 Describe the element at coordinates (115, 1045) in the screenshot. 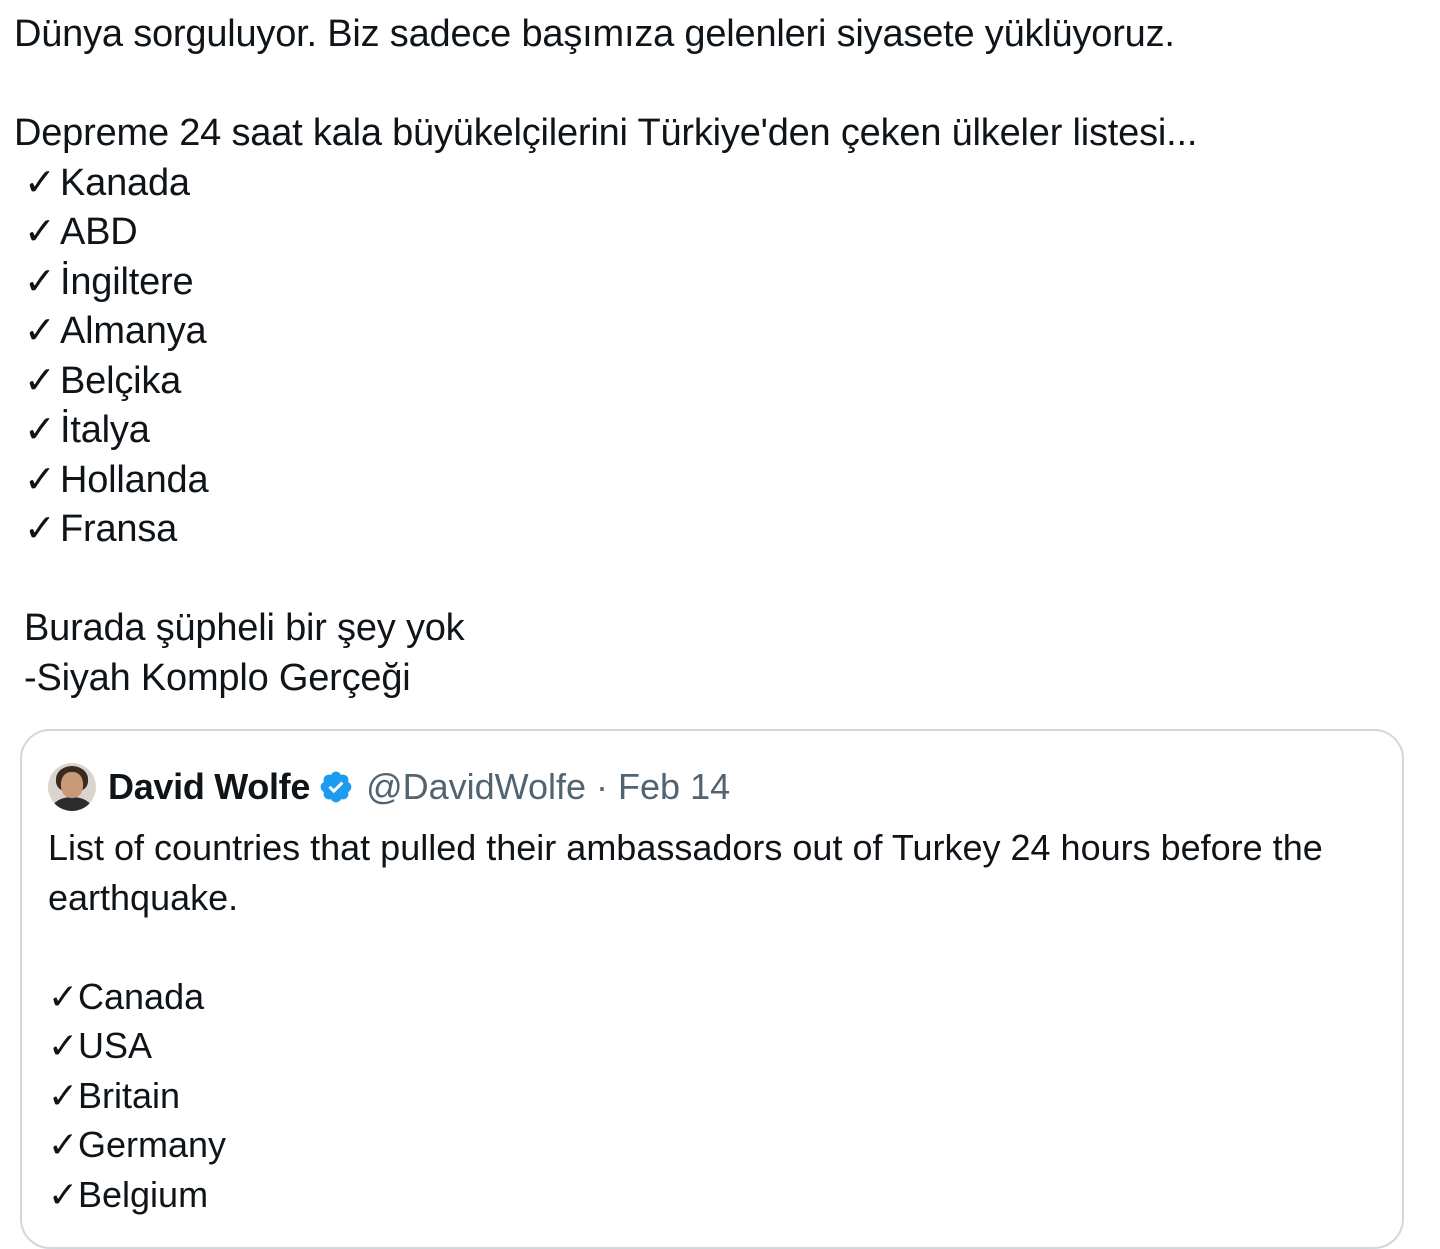

I see `country-name: USA` at that location.